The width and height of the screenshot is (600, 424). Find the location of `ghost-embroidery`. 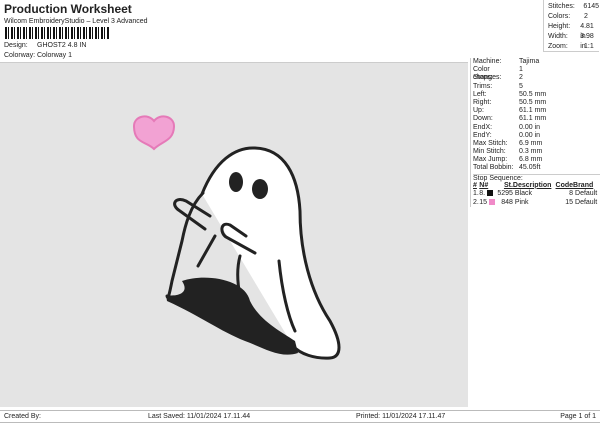

ghost-embroidery is located at coordinates (253, 253).